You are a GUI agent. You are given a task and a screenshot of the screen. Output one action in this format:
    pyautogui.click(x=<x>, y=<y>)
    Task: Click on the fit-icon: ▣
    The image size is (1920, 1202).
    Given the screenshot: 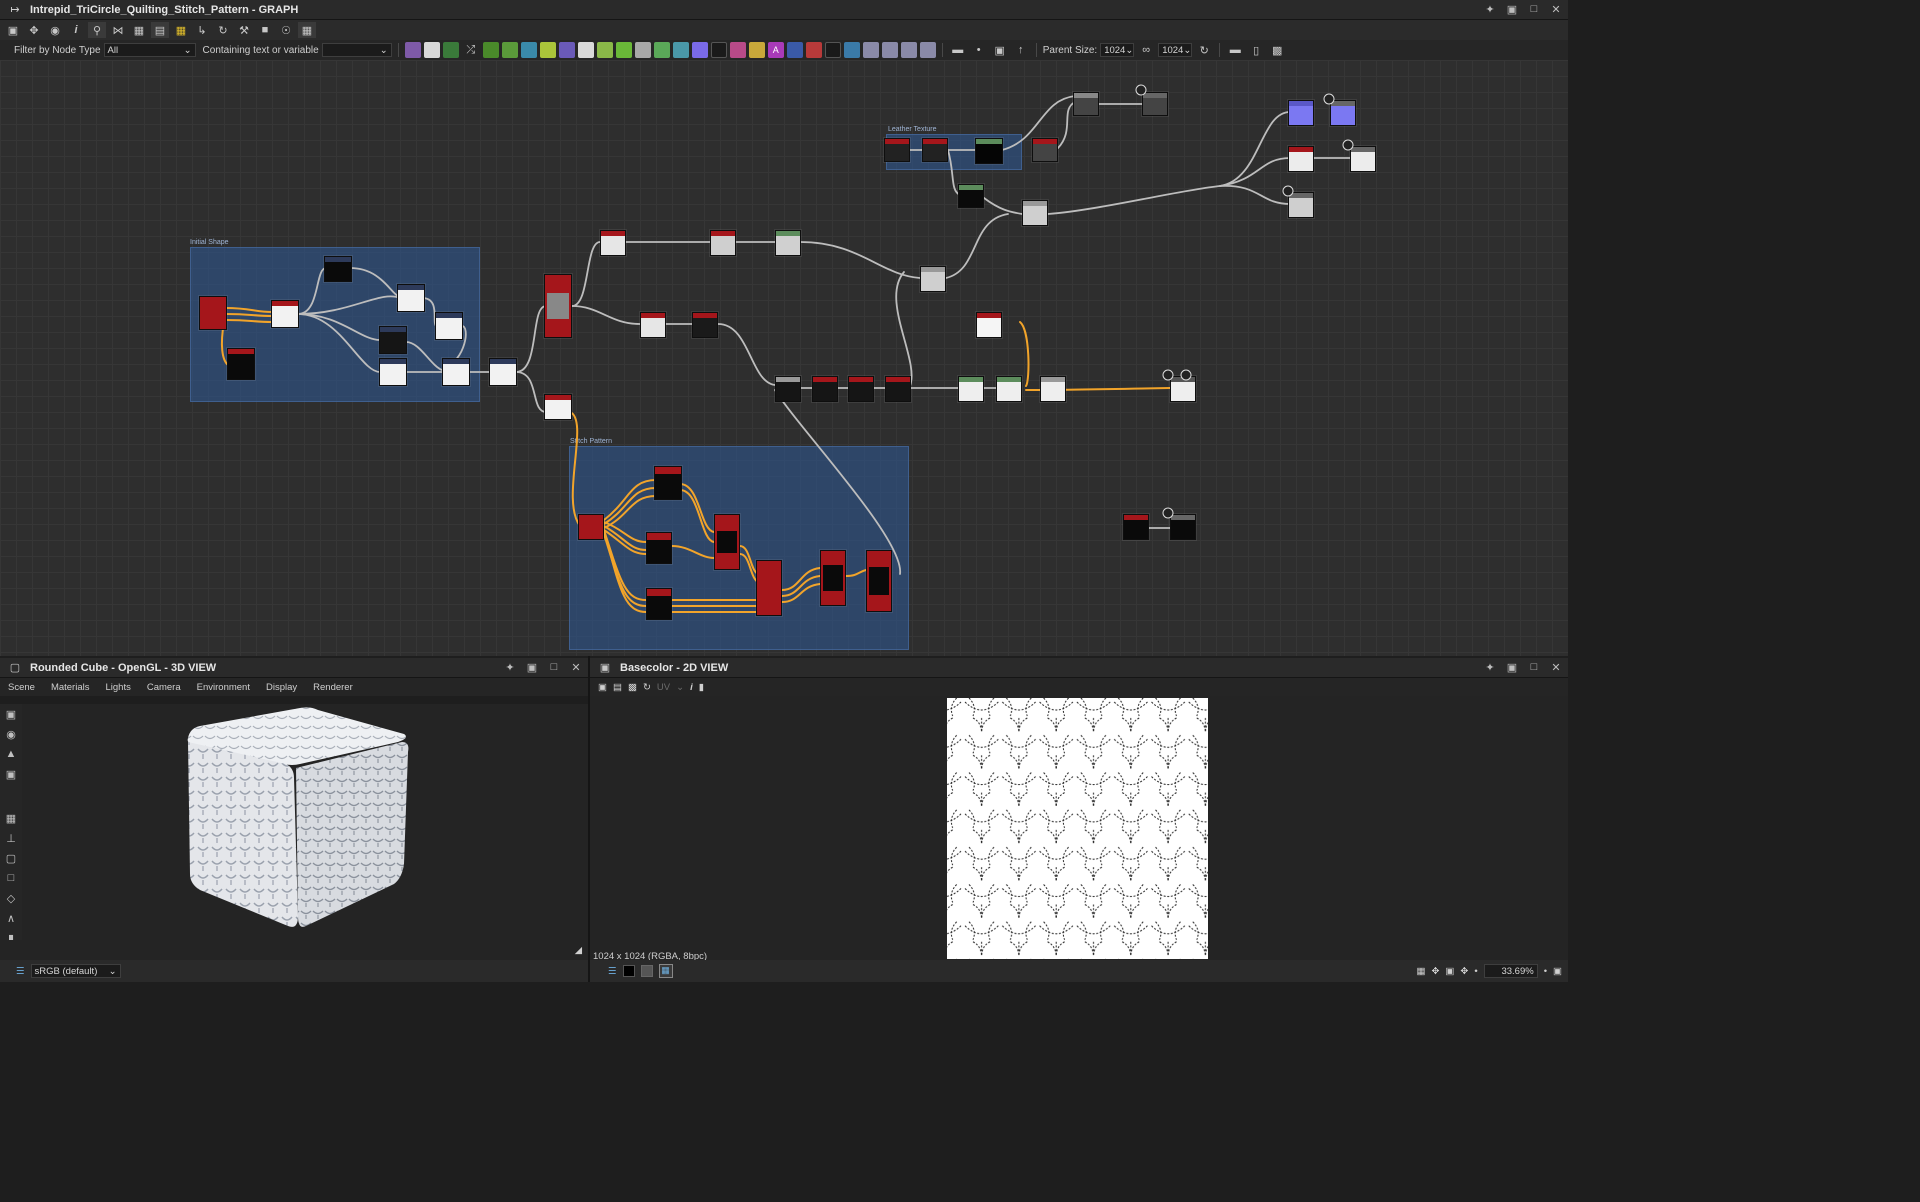 What is the action you would take?
    pyautogui.click(x=602, y=687)
    